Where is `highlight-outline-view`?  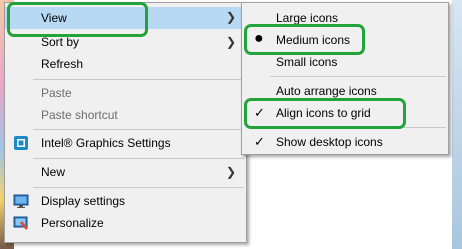 highlight-outline-view is located at coordinates (77, 19).